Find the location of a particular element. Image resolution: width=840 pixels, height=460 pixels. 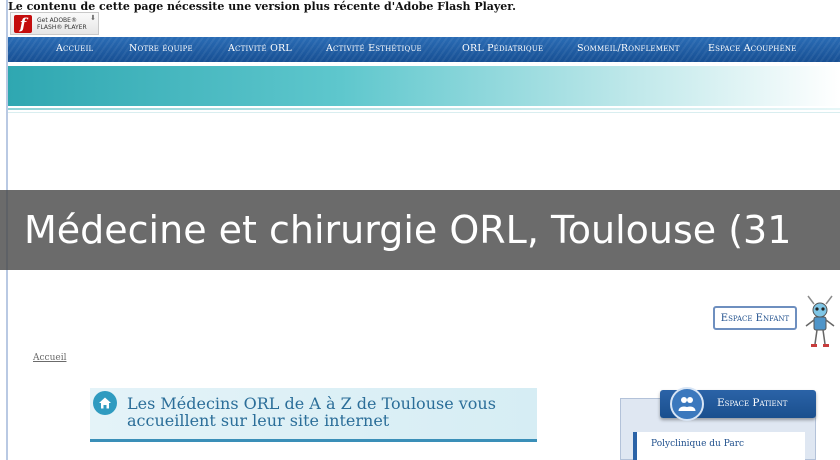

polyclinique-du-parc-link: Polyclinique du Parc is located at coordinates (697, 444).